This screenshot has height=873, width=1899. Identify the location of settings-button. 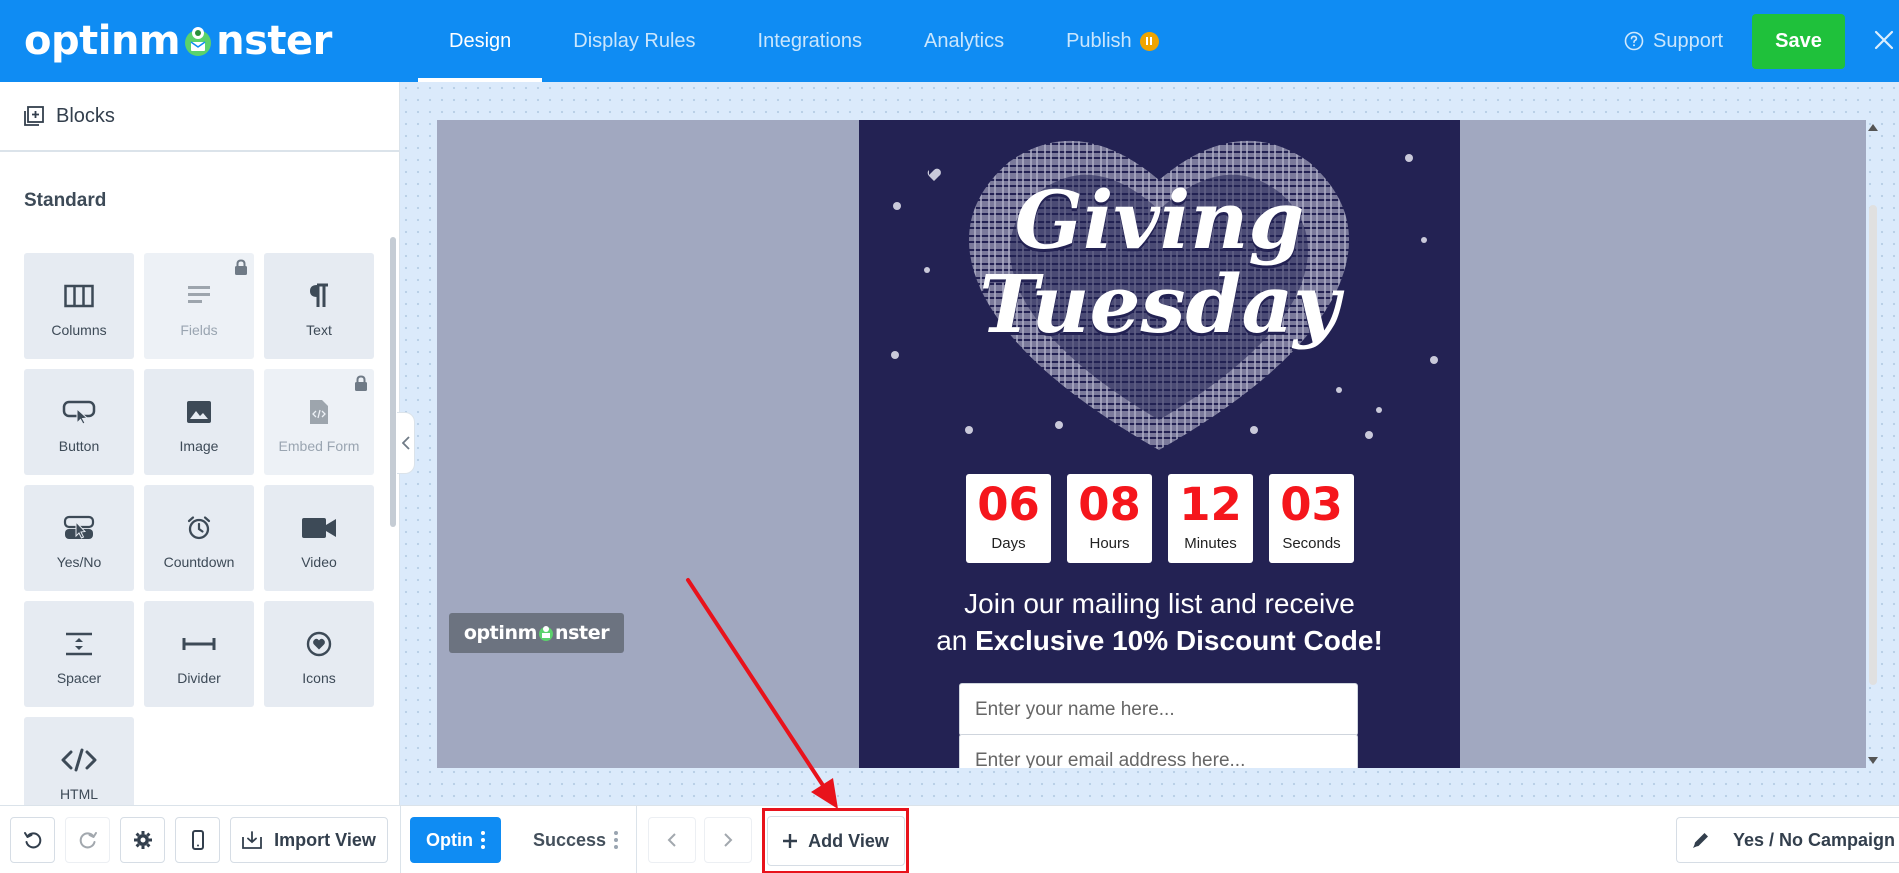
(142, 840).